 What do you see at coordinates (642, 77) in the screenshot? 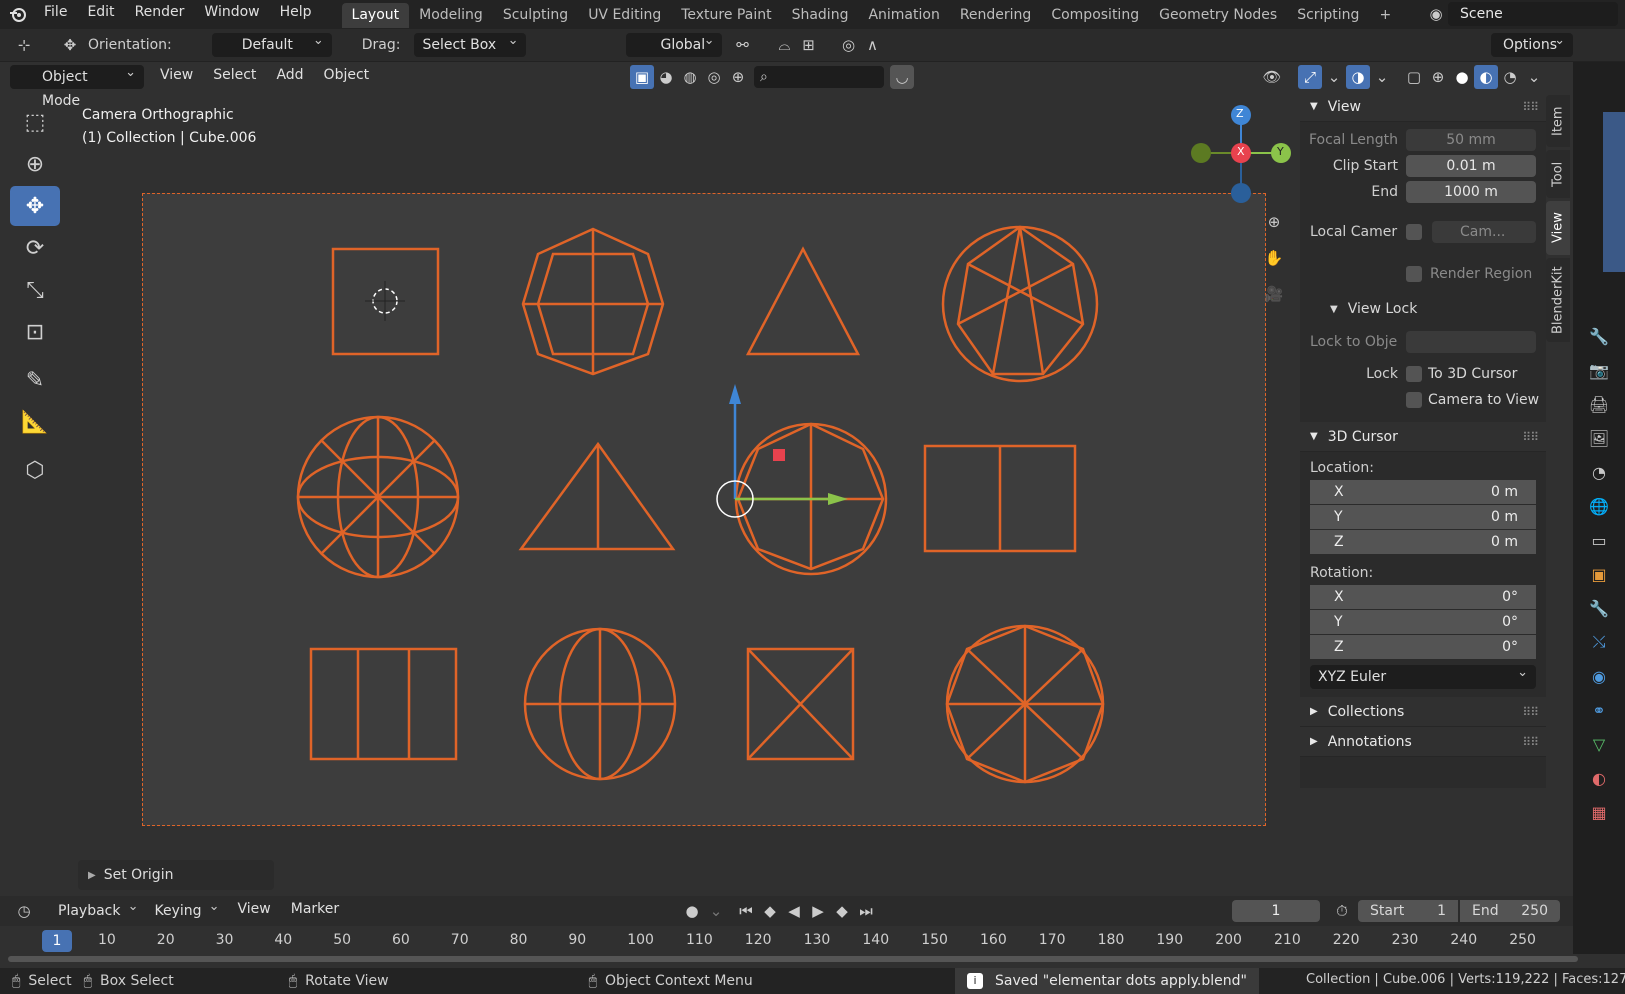
I see `select-mode-icon: ▣` at bounding box center [642, 77].